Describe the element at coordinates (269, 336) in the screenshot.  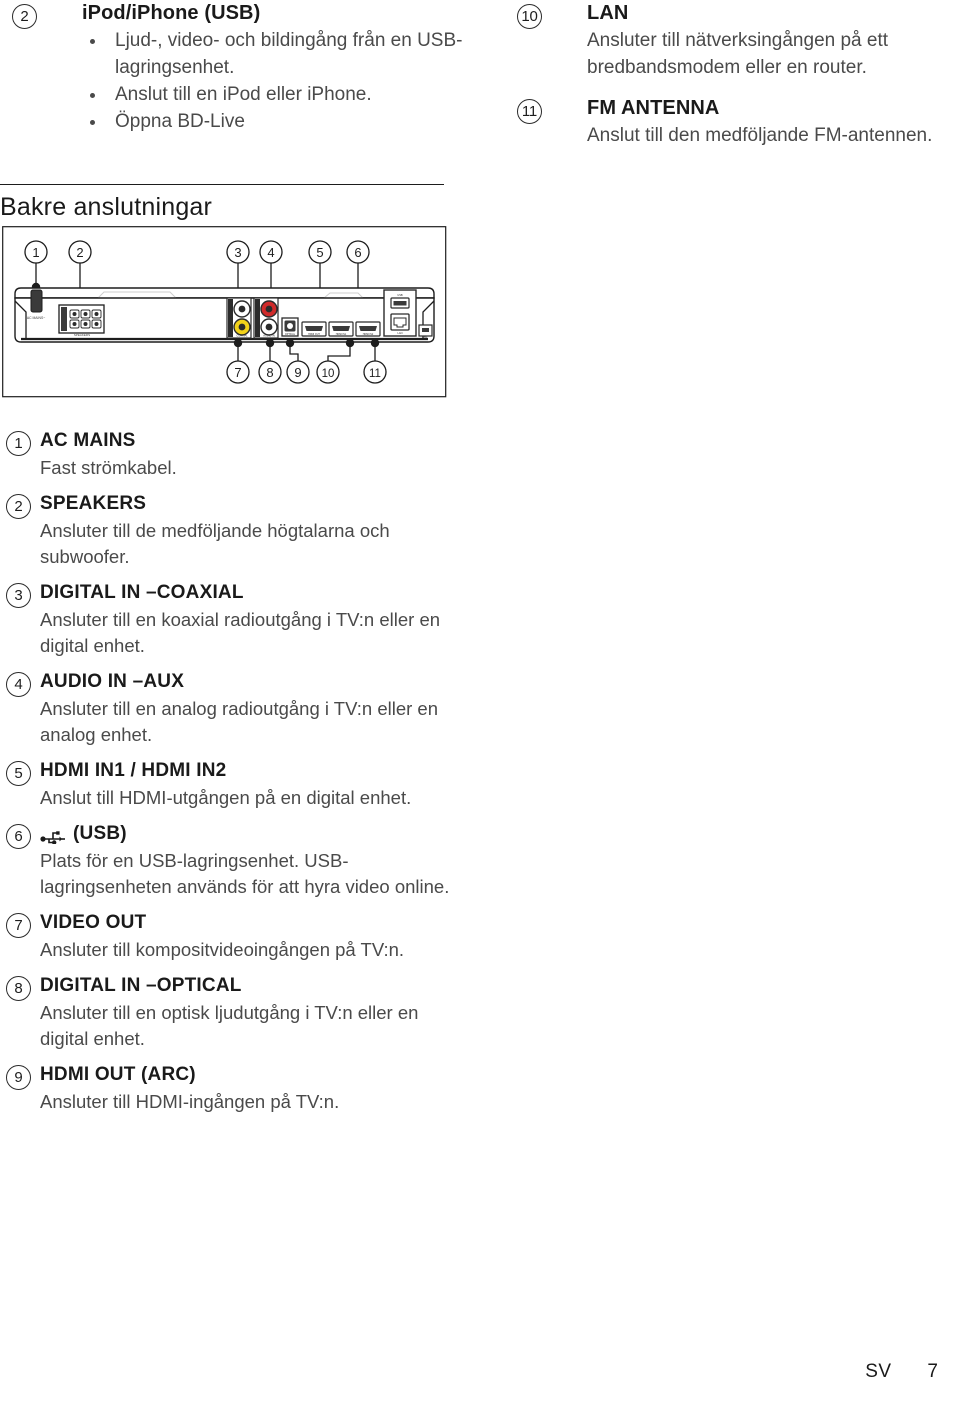
I see `svg-text: AUDIO IN` at that location.